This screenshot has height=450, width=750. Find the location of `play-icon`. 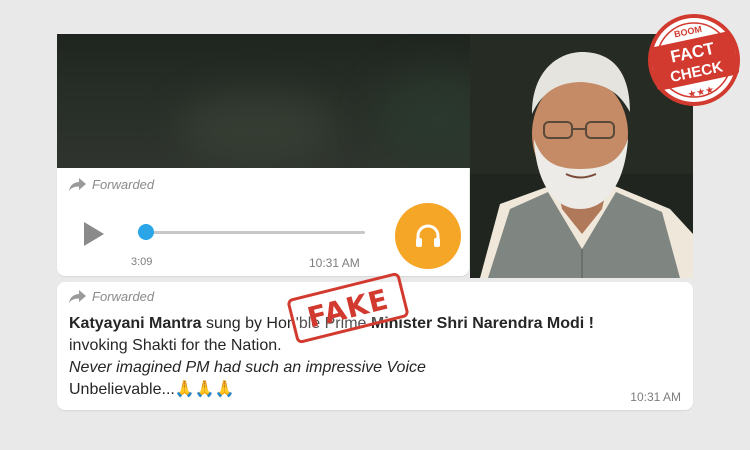

play-icon is located at coordinates (94, 234).